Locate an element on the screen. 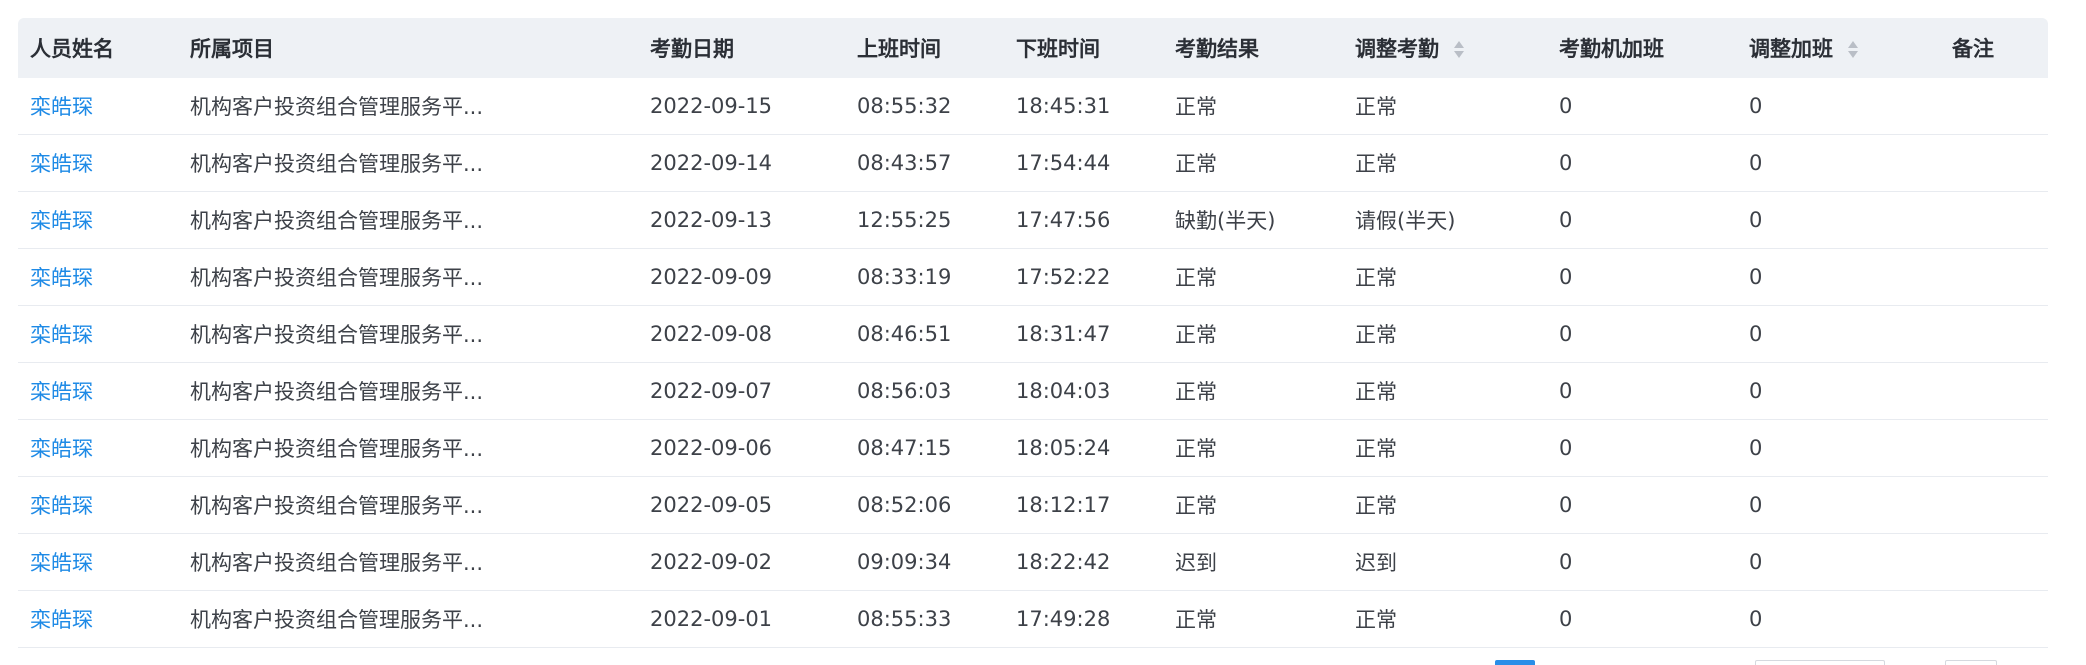  sort-up-icon is located at coordinates (1459, 44).